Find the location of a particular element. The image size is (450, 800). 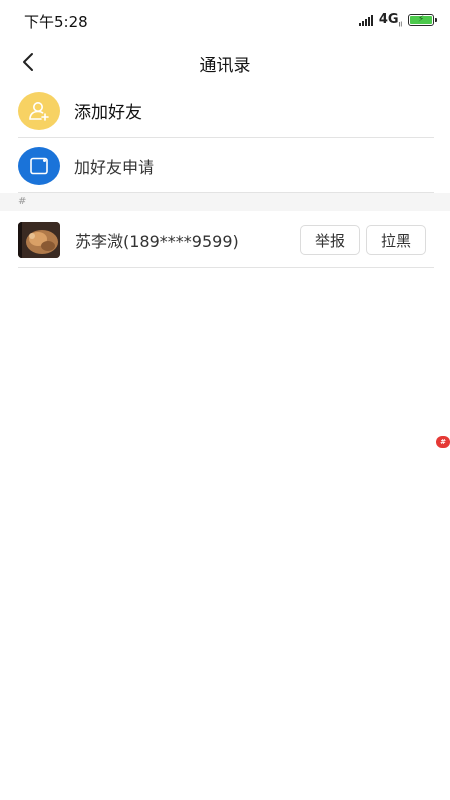

block-button: 拉黑 is located at coordinates (395, 240).